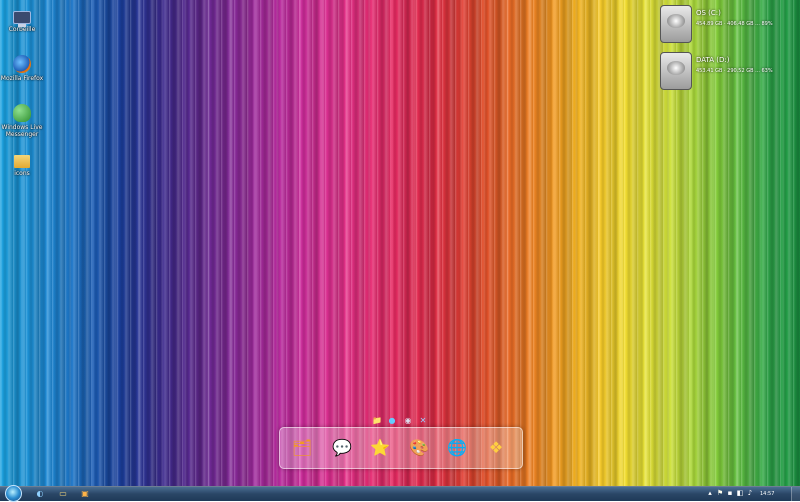 This screenshot has height=502, width=800. I want to click on office-icon: 🗂, so click(302, 448).